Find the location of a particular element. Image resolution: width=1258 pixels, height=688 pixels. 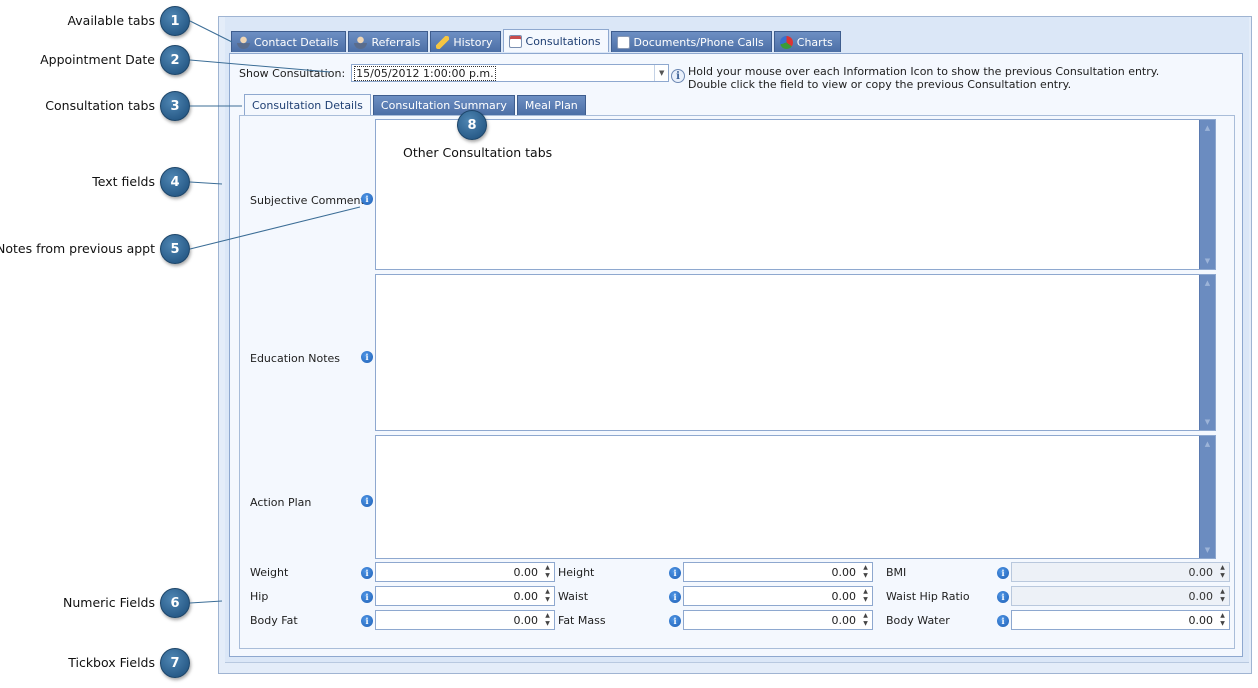

tab-documents-phone-calls: Documents/Phone Calls is located at coordinates (691, 41).